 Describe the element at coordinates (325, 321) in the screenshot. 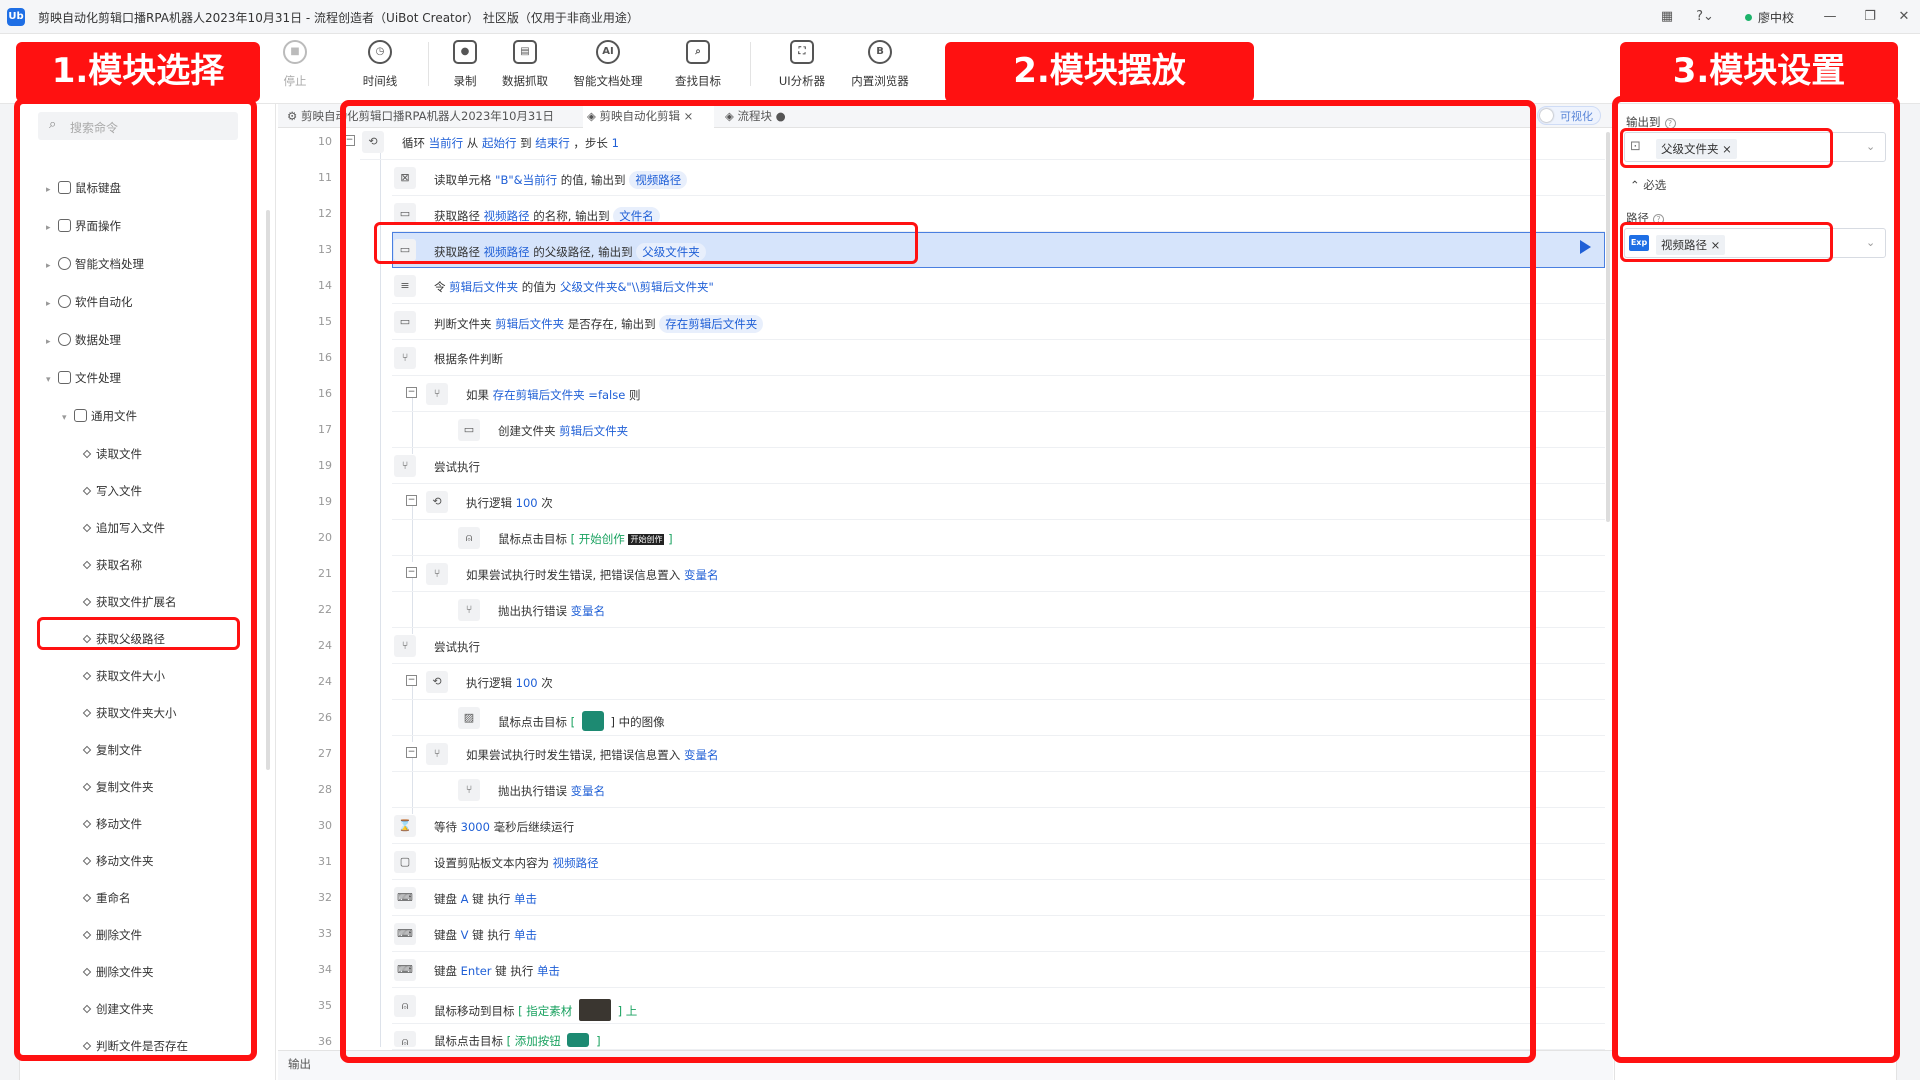

I see `line-number: 15` at that location.